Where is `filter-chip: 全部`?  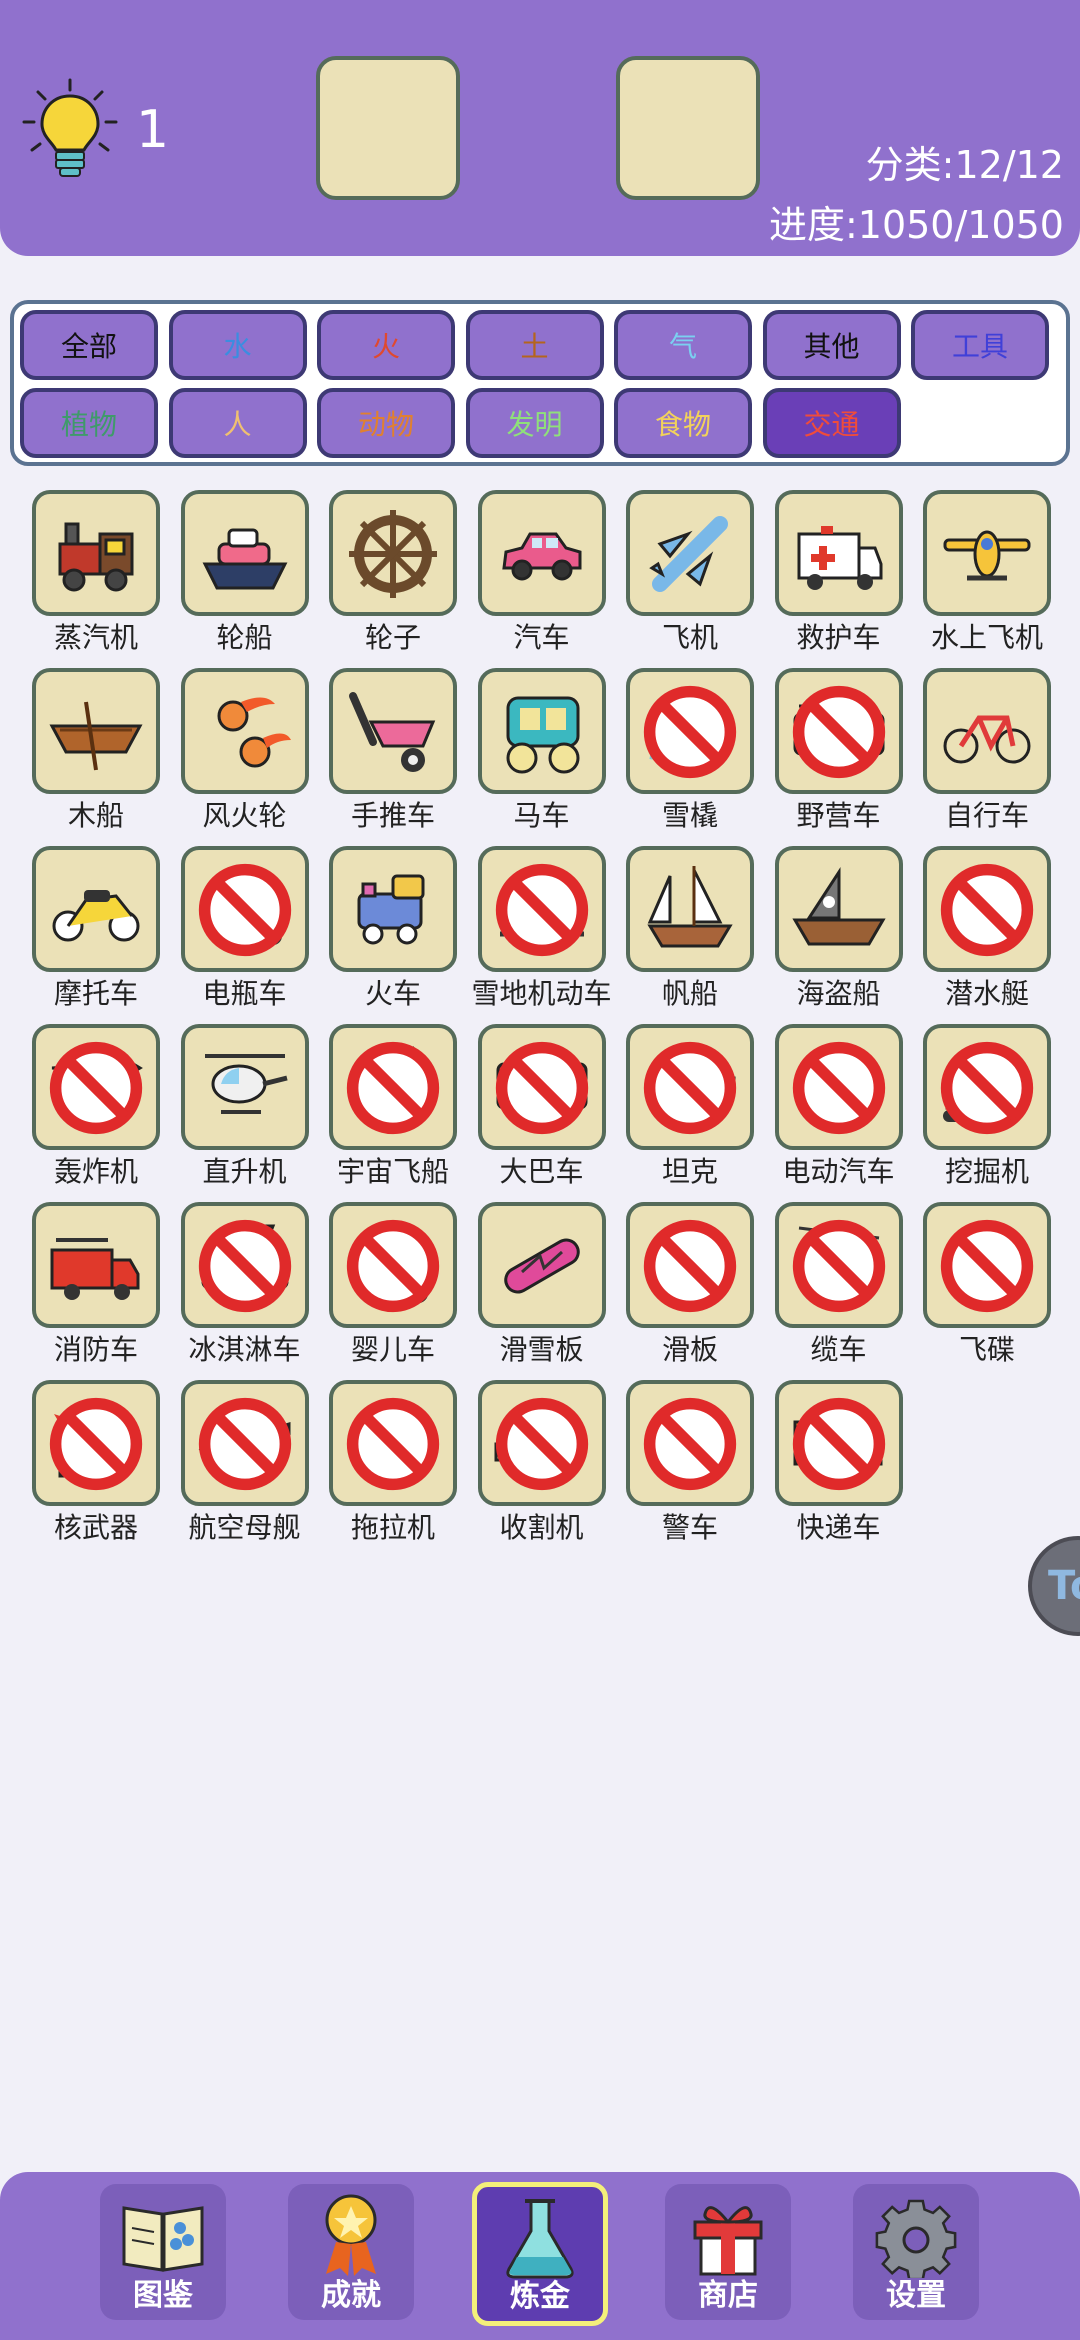 filter-chip: 全部 is located at coordinates (89, 345).